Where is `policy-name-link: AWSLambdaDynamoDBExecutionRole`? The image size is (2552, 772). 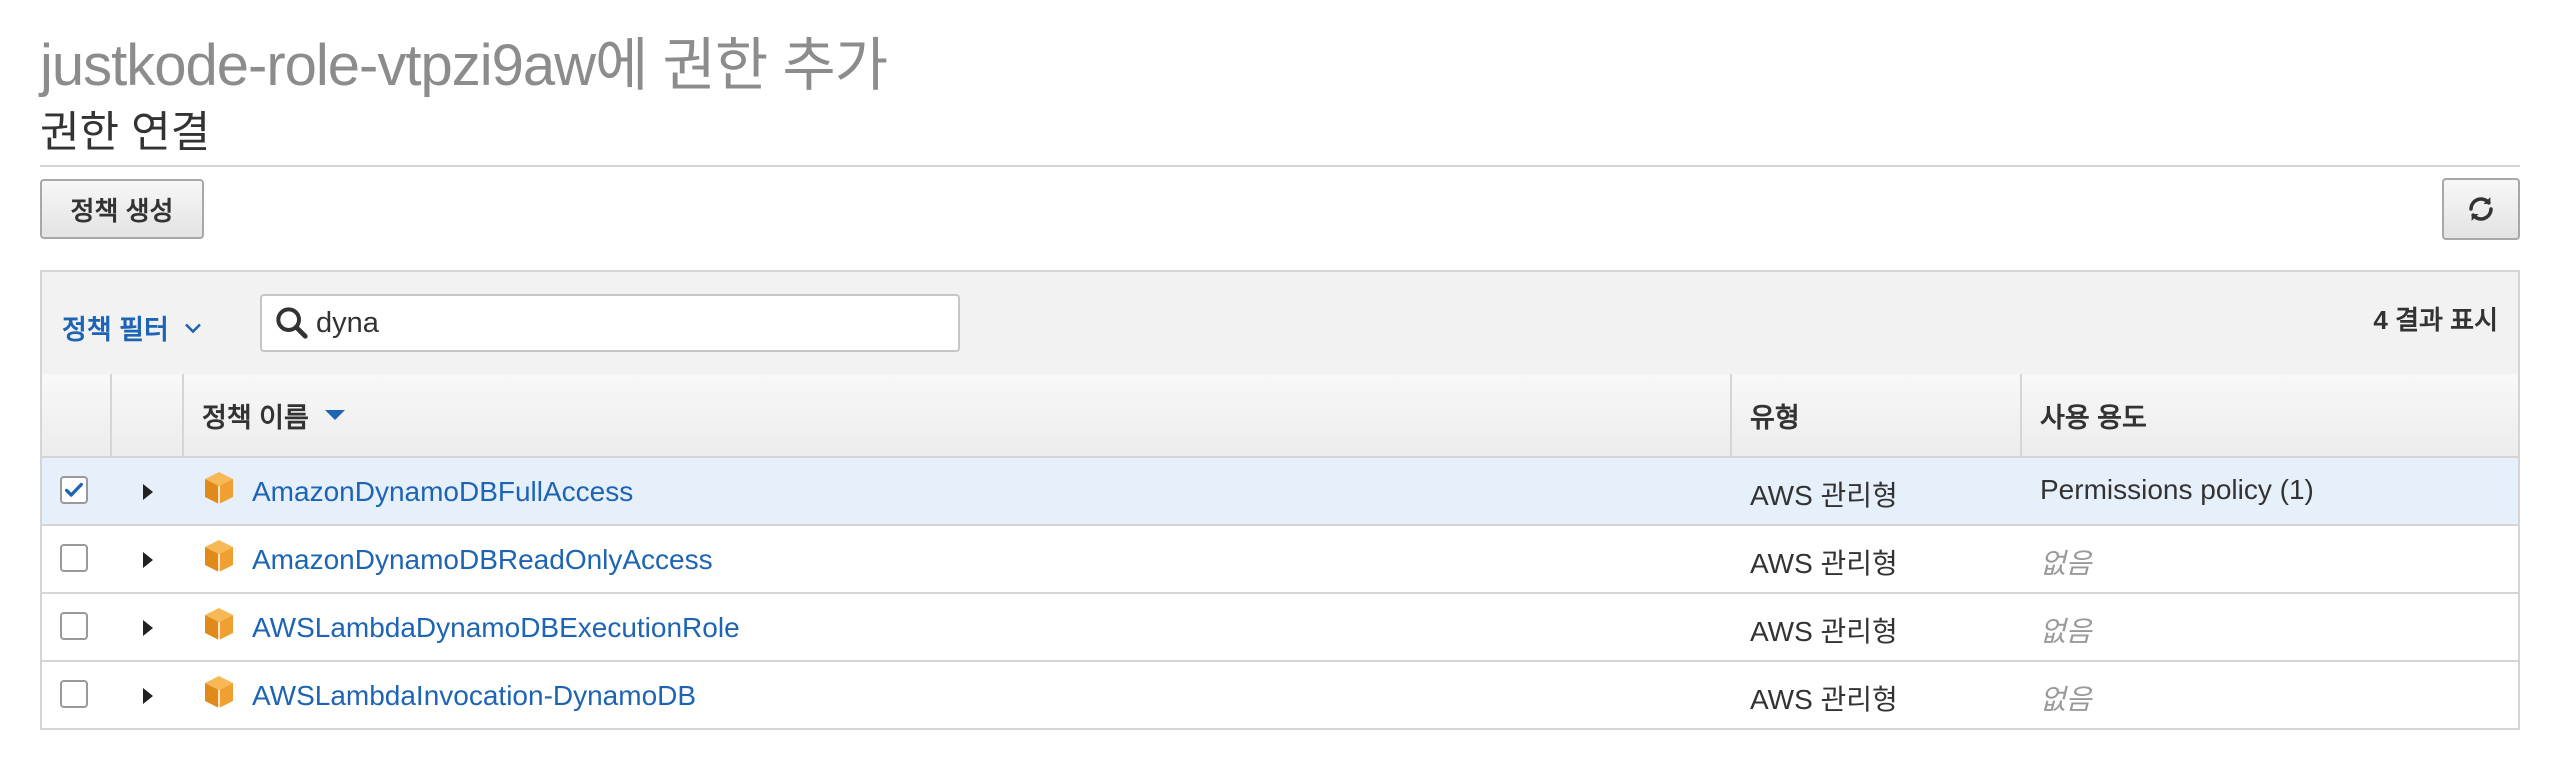
policy-name-link: AWSLambdaDynamoDBExecutionRole is located at coordinates (496, 628).